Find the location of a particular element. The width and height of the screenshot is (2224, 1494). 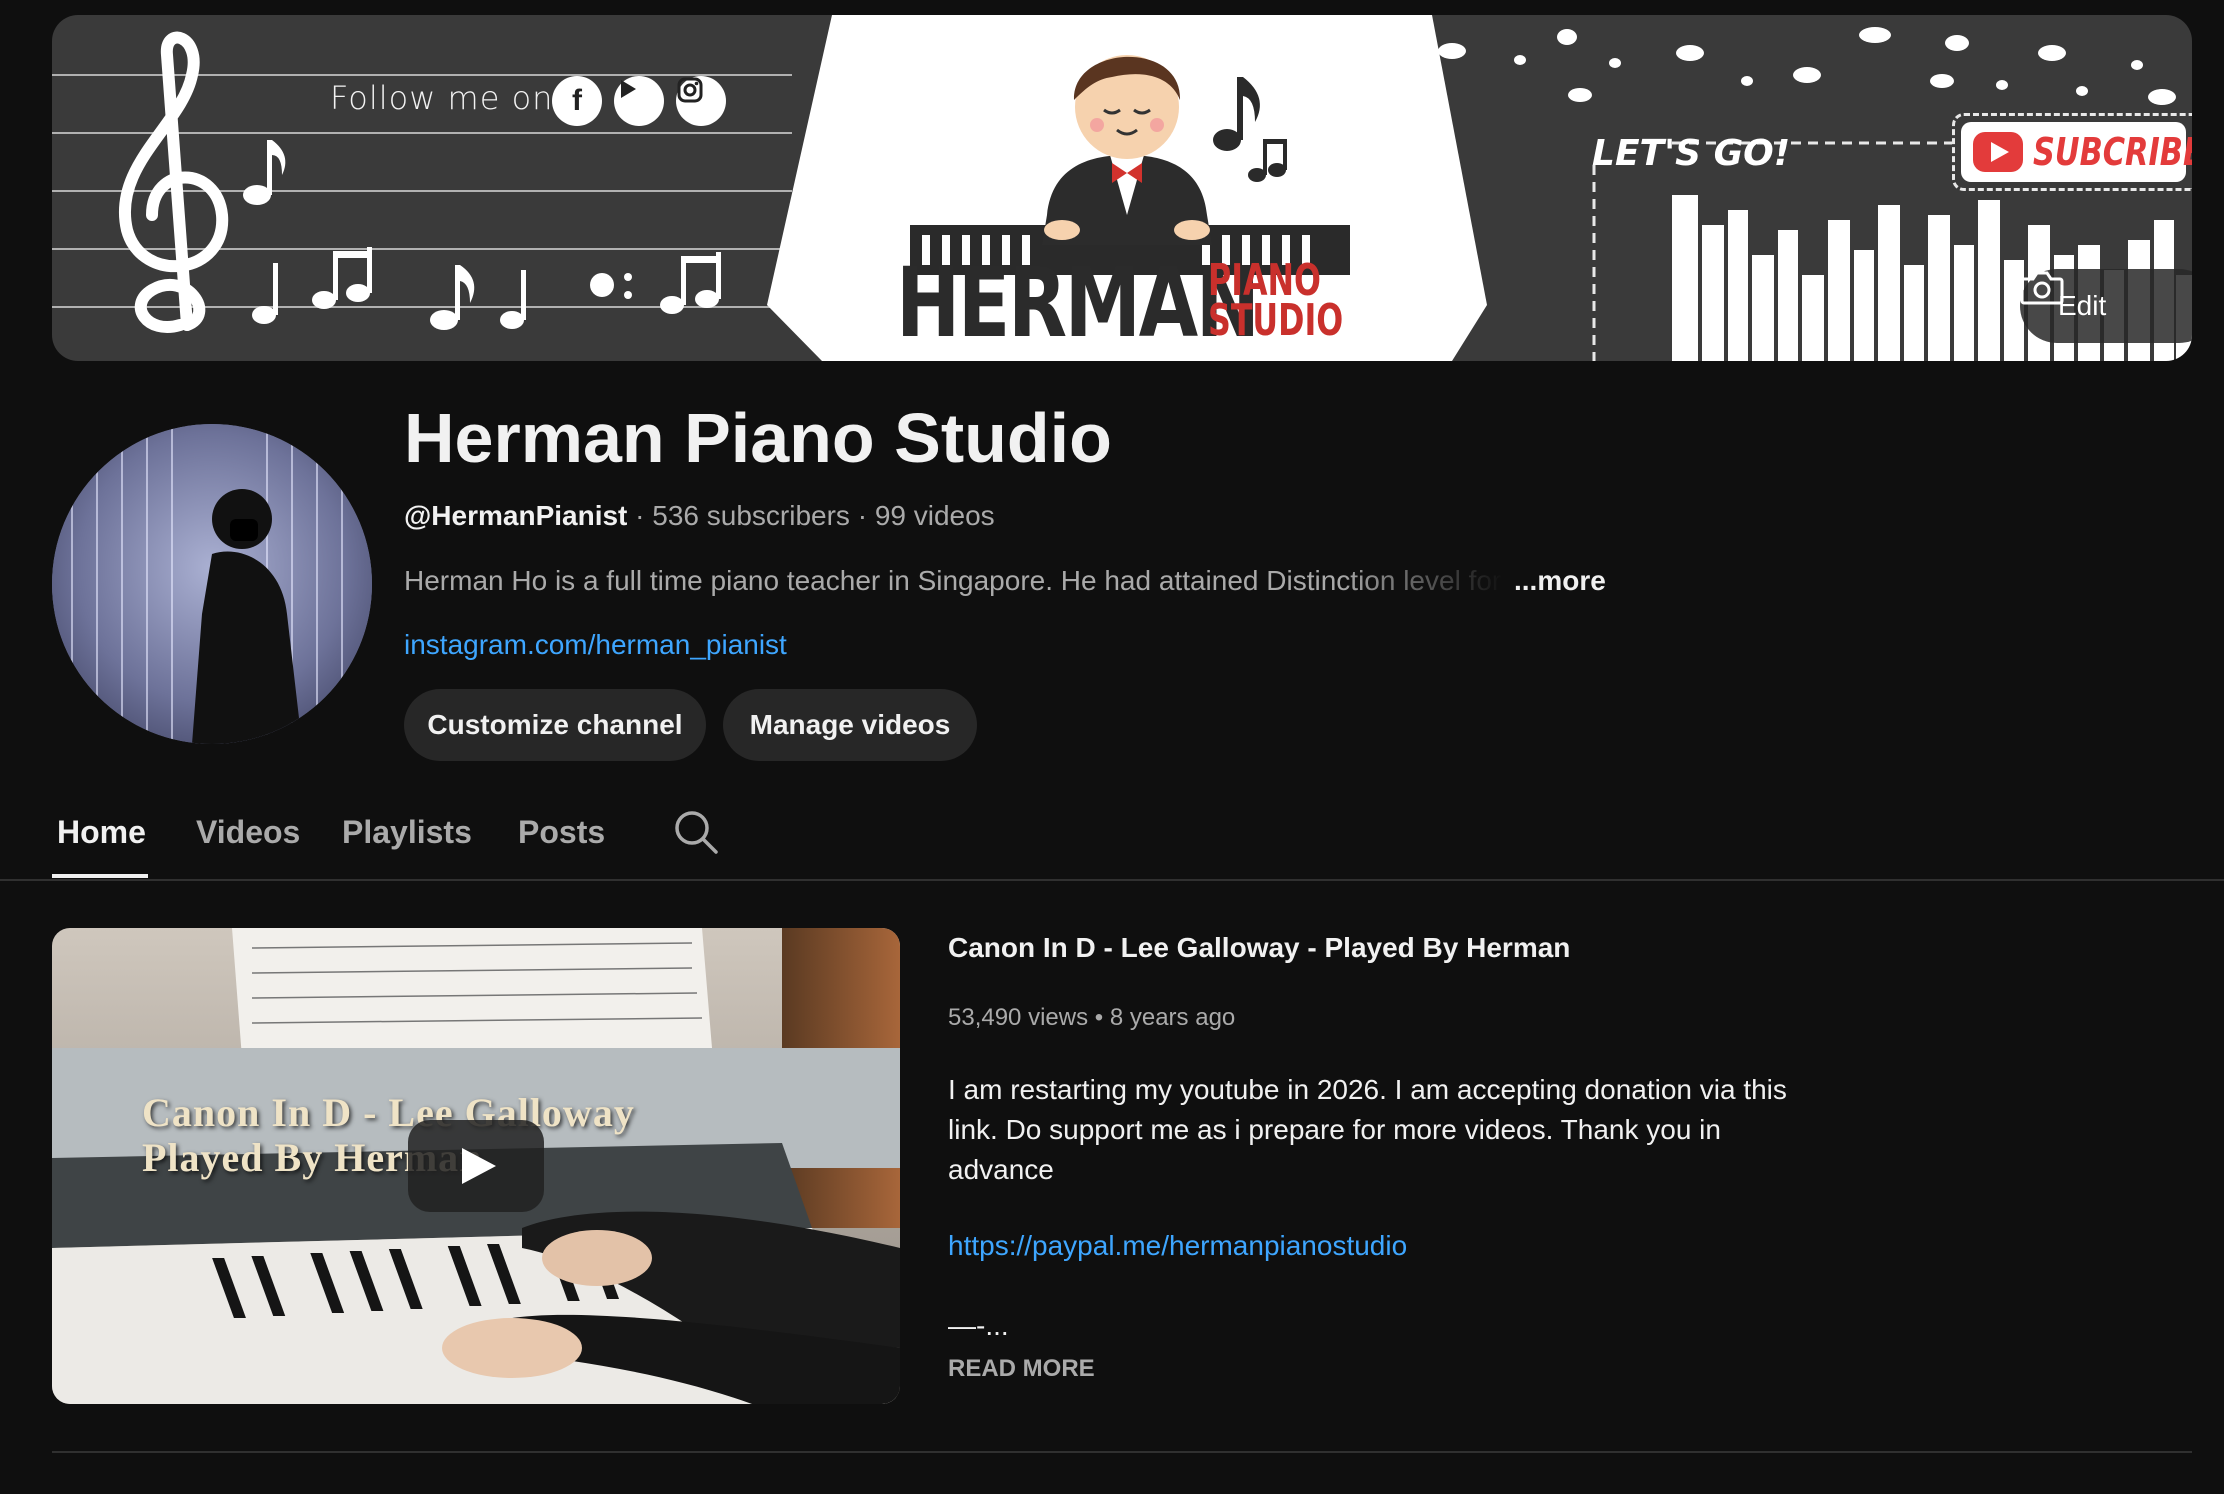

description-more-link: ...more is located at coordinates (1560, 581).